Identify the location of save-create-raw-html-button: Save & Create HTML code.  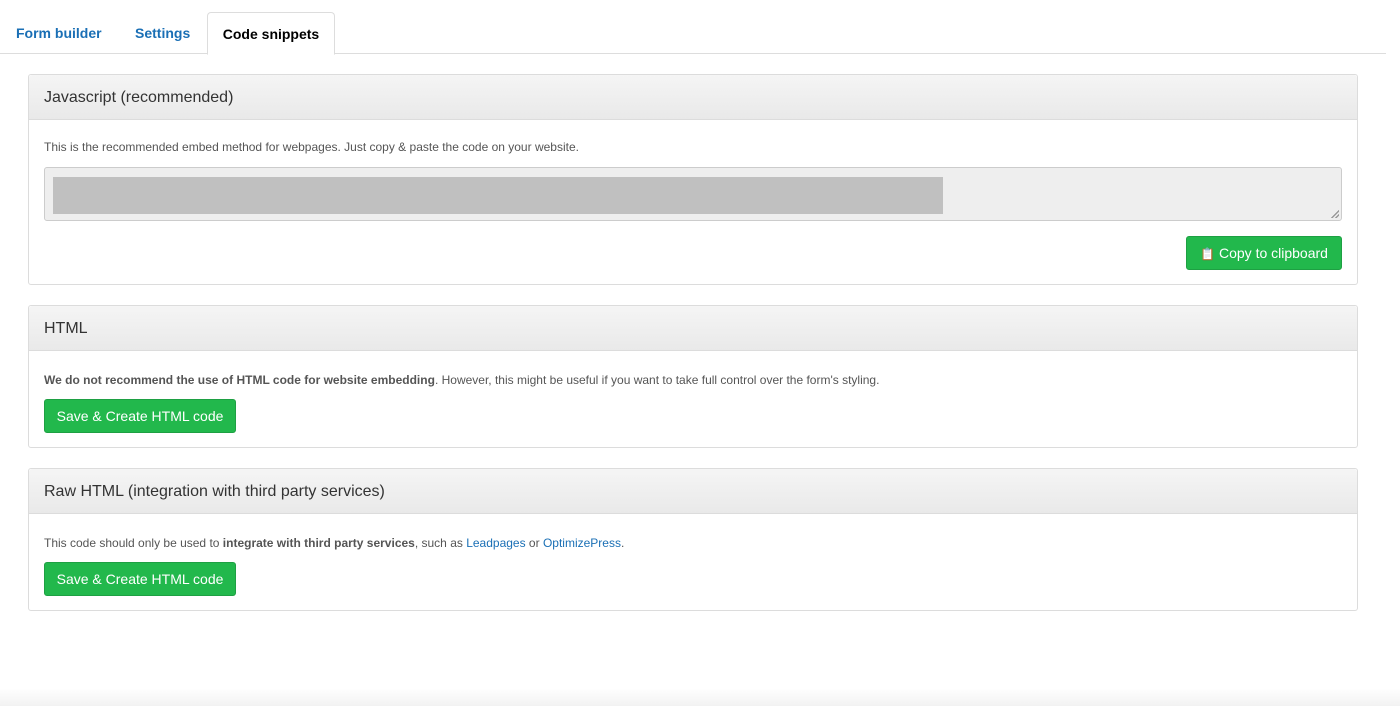
(140, 579).